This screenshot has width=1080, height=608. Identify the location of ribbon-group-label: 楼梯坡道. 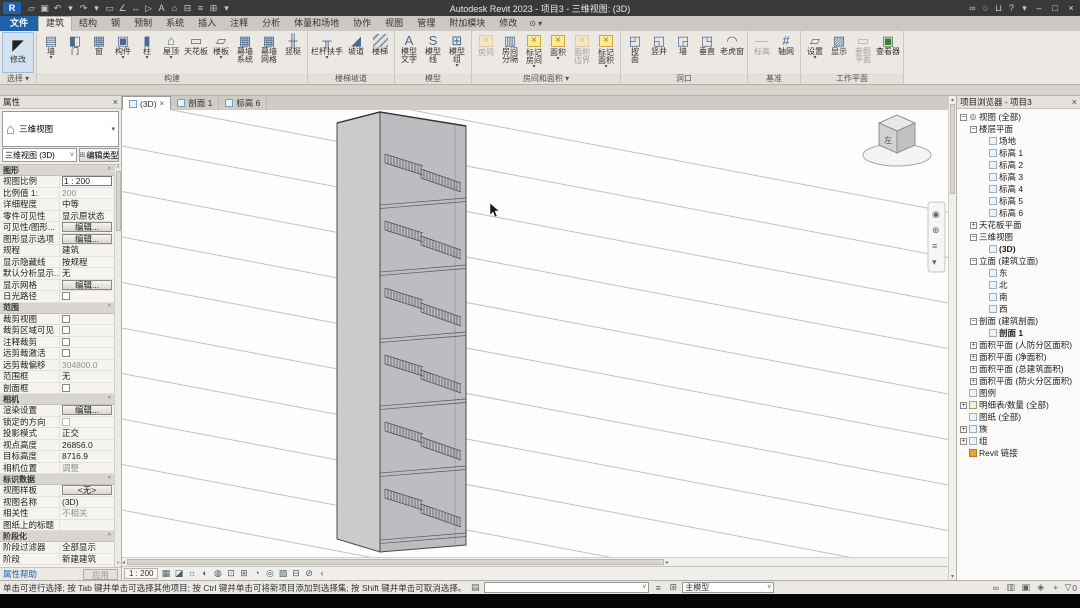
(351, 78).